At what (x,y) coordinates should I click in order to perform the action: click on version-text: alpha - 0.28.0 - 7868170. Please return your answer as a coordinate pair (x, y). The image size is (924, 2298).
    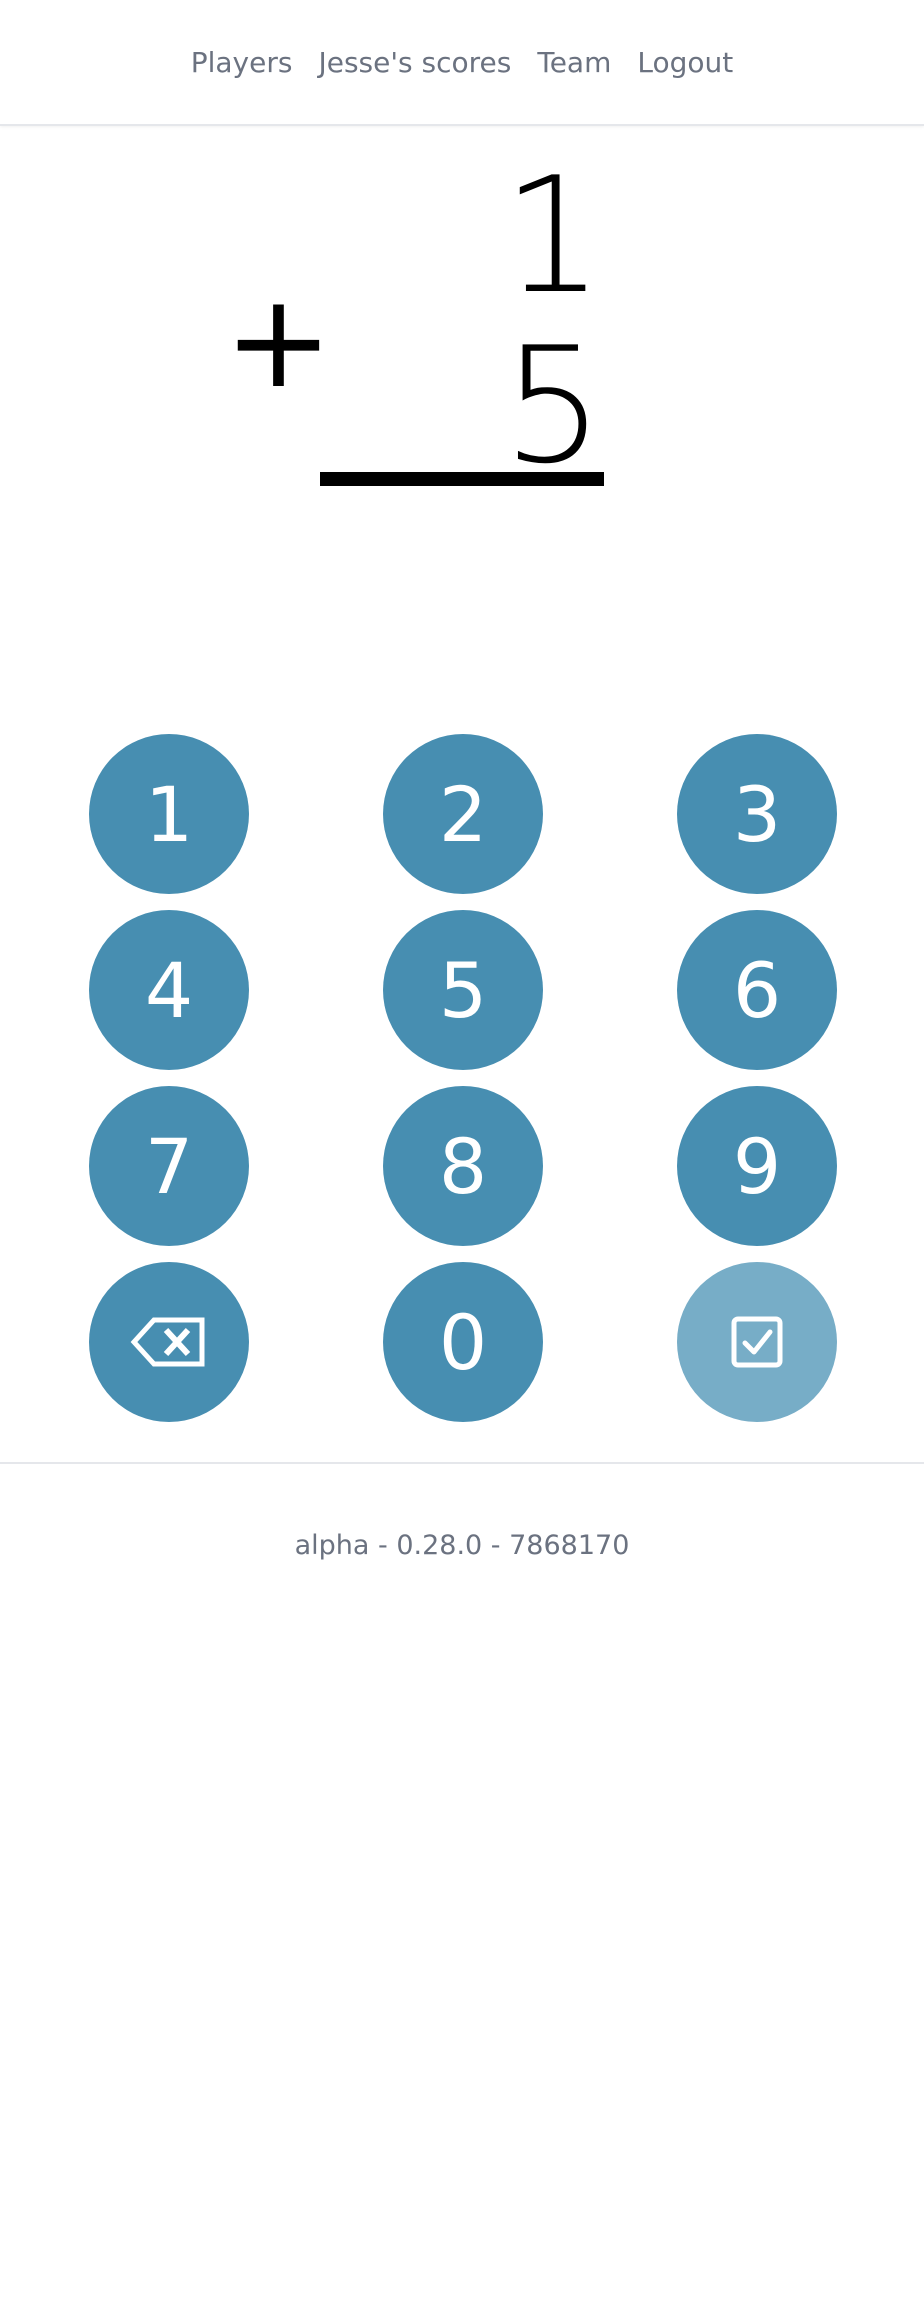
    Looking at the image, I should click on (462, 1545).